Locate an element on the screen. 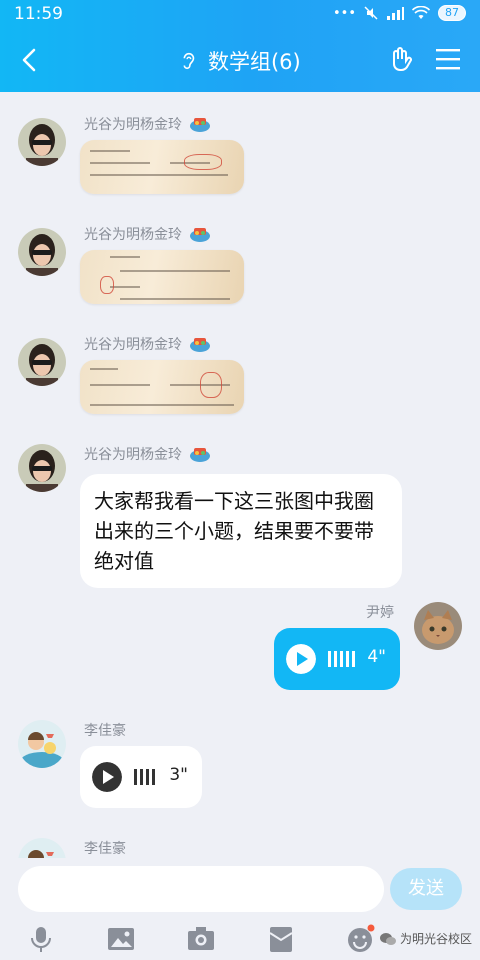  camera-icon is located at coordinates (201, 939).